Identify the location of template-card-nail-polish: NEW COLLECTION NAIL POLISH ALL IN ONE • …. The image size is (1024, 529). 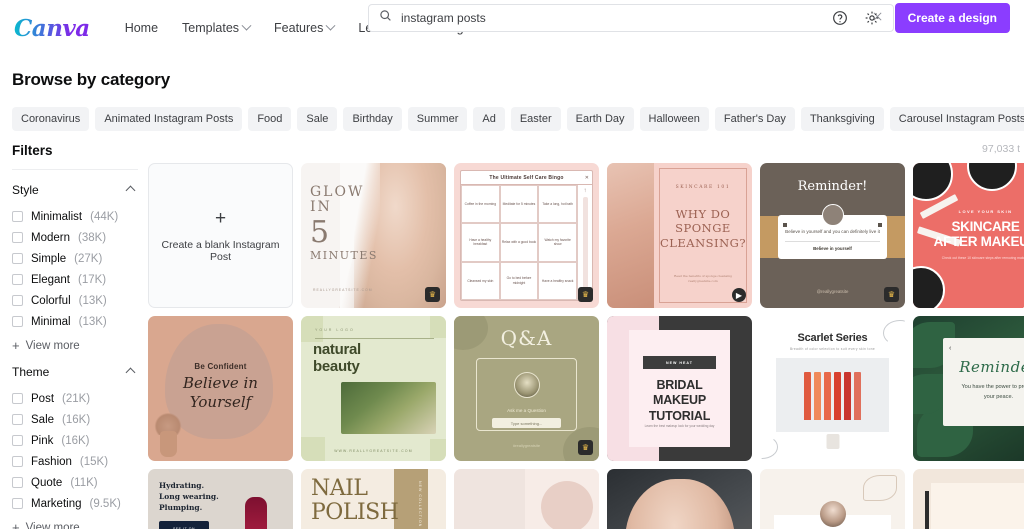
(373, 499).